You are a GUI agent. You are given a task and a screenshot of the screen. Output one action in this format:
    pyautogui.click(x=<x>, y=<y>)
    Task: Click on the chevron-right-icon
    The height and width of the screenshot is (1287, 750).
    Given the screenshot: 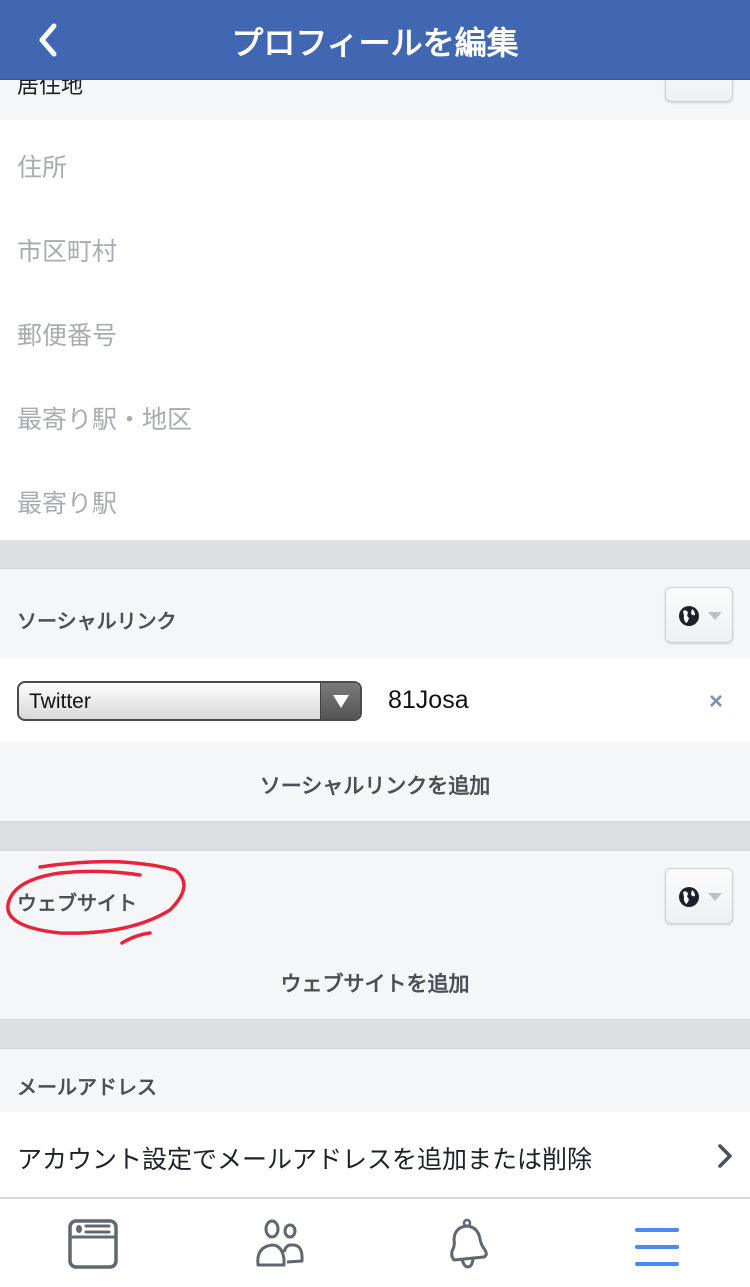 What is the action you would take?
    pyautogui.click(x=725, y=1156)
    